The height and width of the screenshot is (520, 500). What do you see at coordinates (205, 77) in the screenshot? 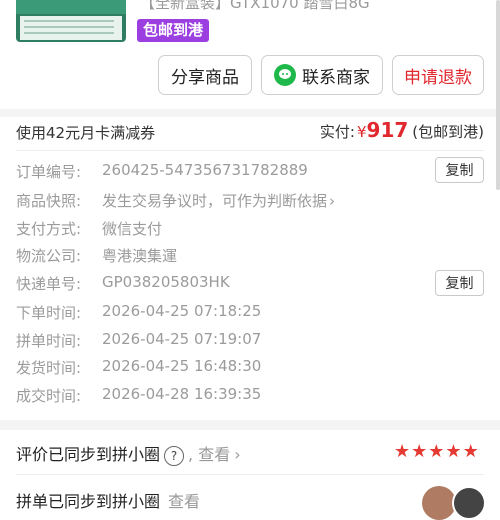
I see `share-product-label: 分享商品` at bounding box center [205, 77].